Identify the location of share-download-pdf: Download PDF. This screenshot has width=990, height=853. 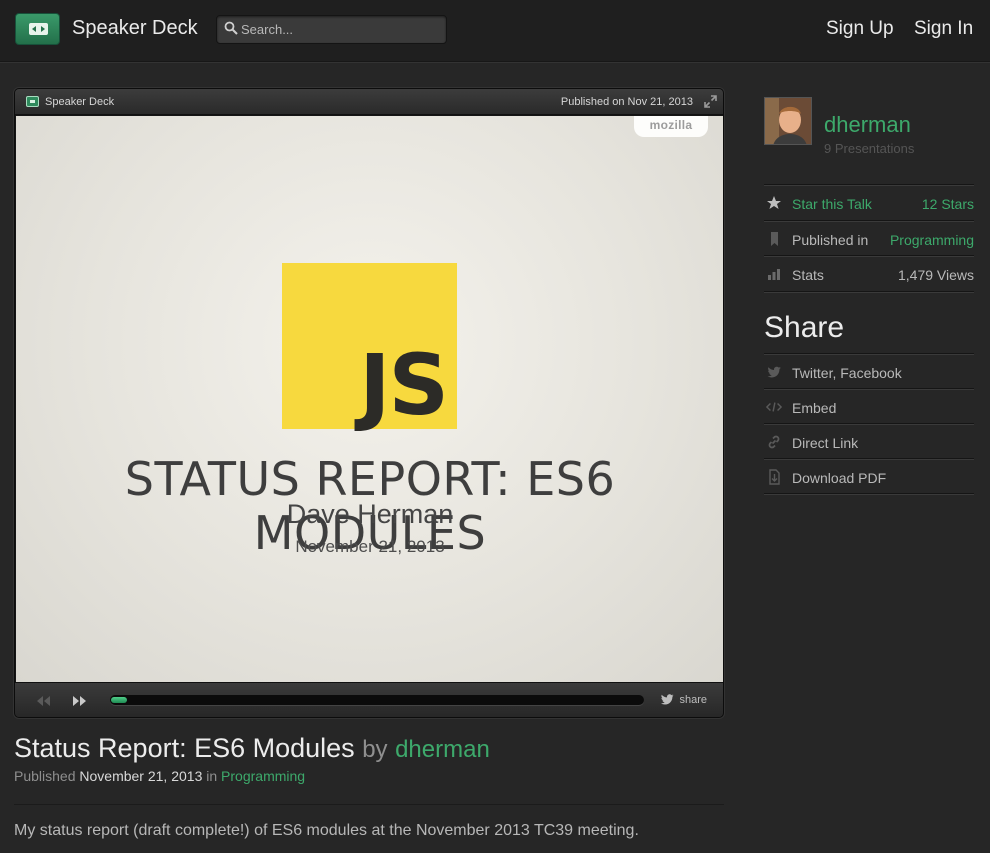
(869, 477).